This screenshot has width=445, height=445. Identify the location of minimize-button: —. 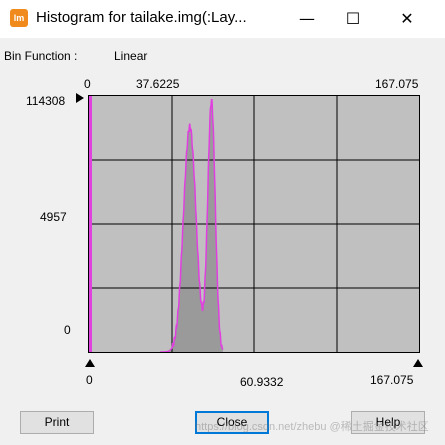
(307, 19).